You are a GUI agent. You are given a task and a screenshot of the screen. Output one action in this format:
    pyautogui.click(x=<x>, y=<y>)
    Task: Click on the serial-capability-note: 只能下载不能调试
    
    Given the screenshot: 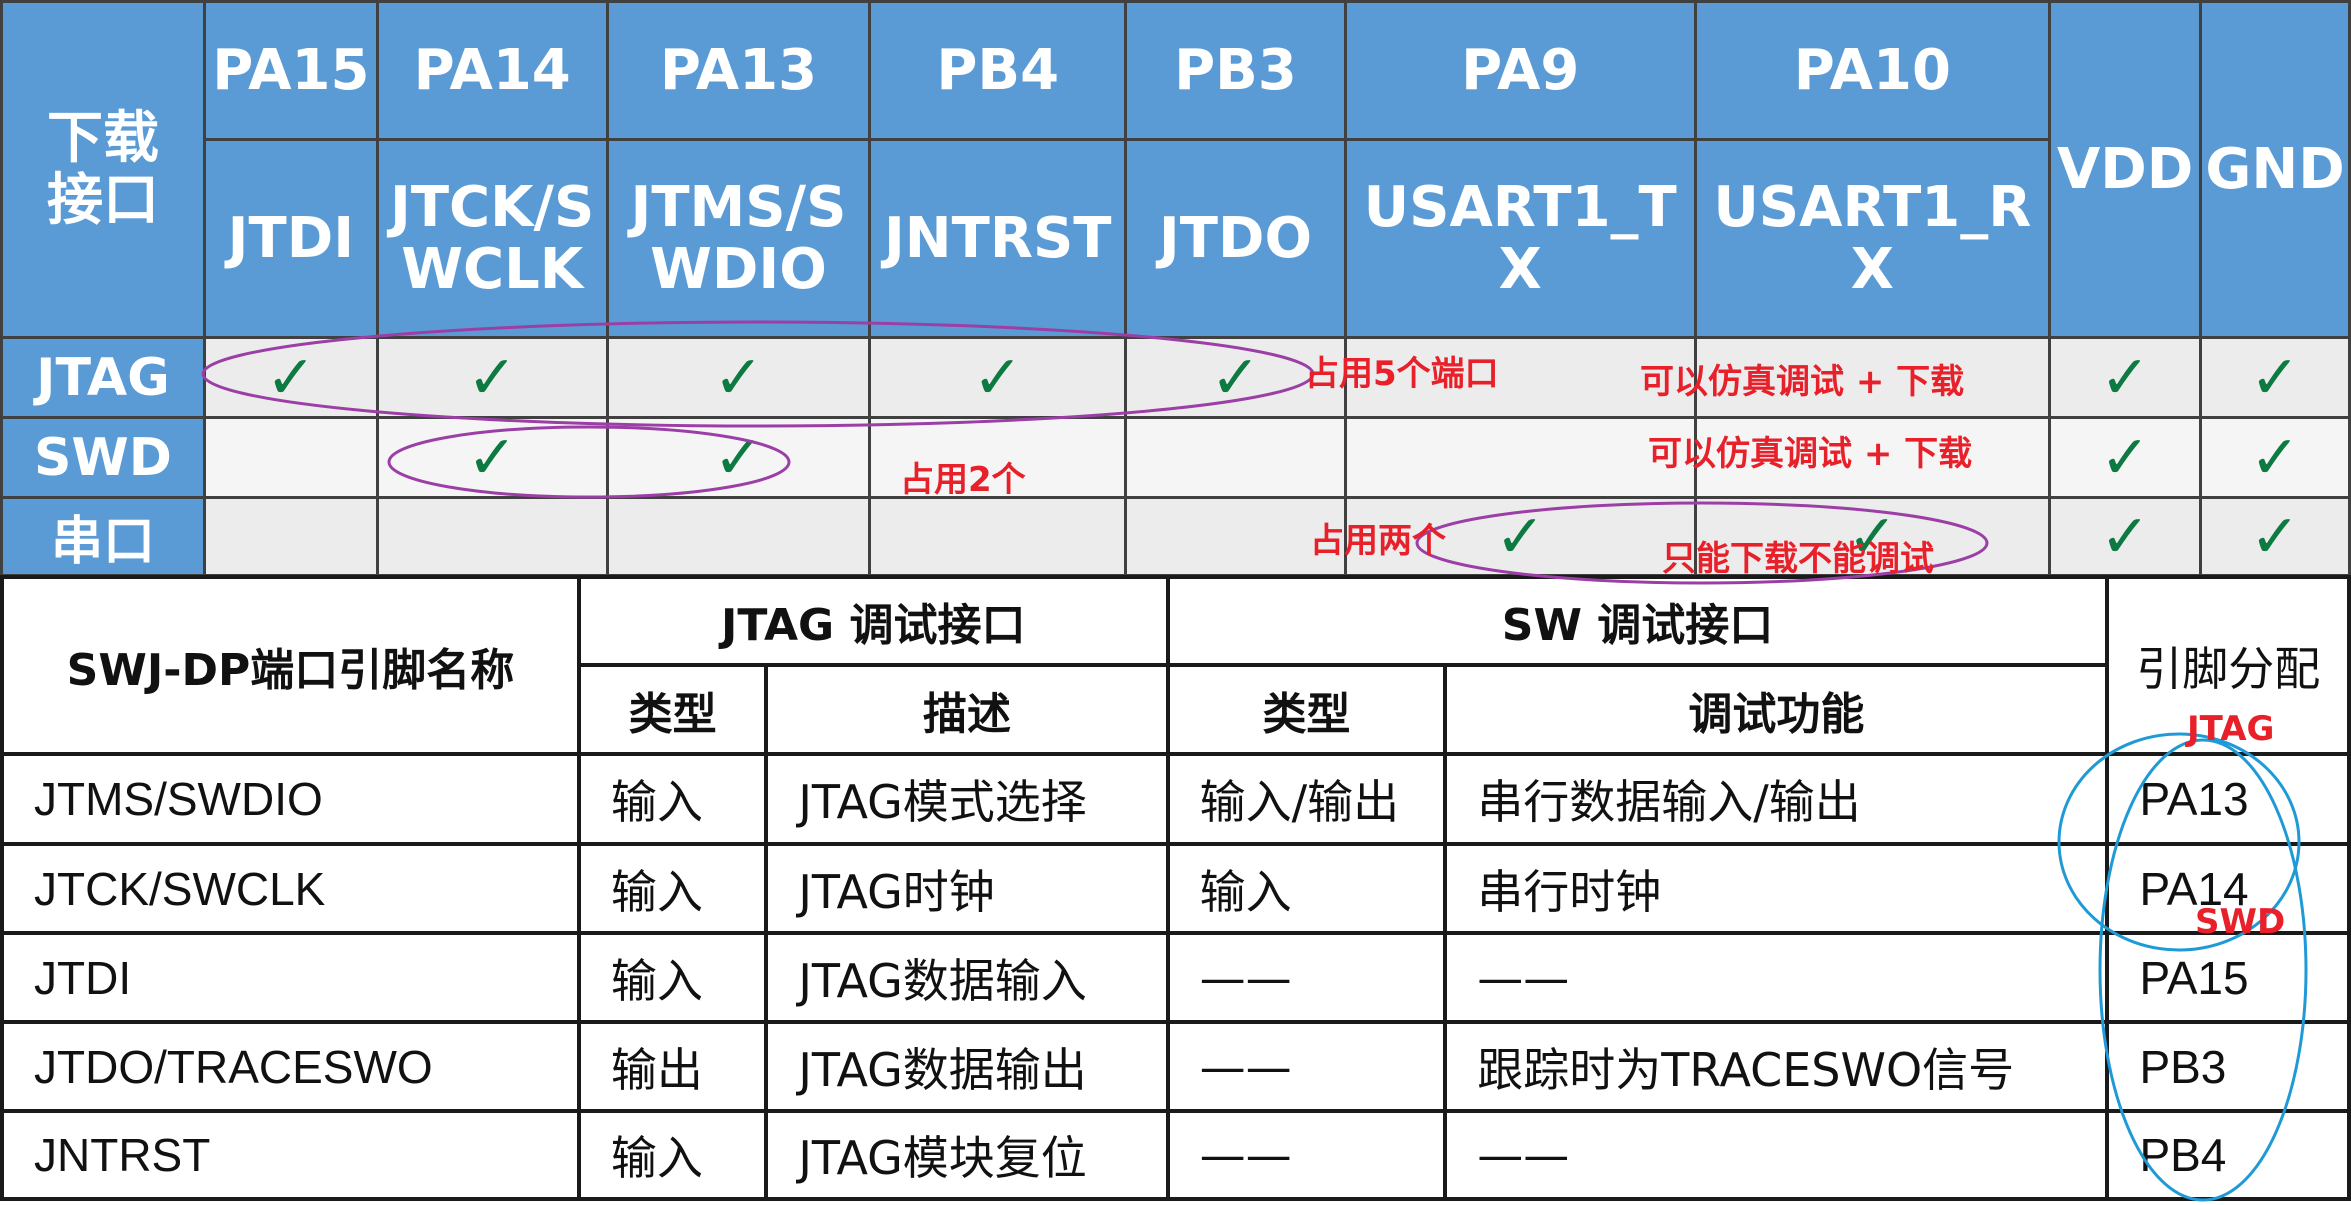 What is the action you would take?
    pyautogui.click(x=1798, y=559)
    